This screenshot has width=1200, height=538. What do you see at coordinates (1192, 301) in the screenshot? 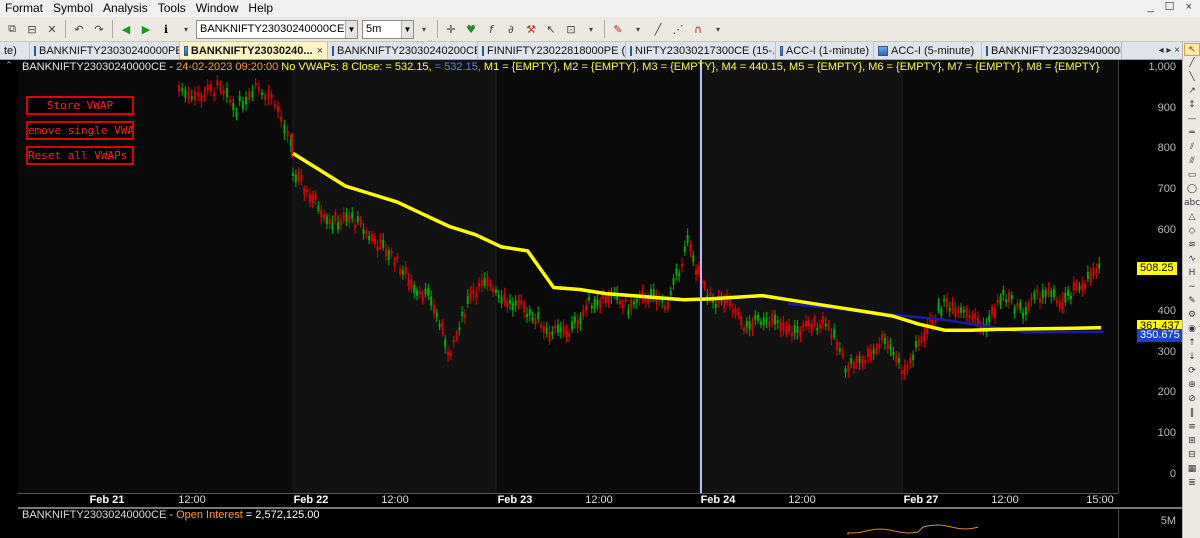
I see `tool-pencil-icon: ✎` at bounding box center [1192, 301].